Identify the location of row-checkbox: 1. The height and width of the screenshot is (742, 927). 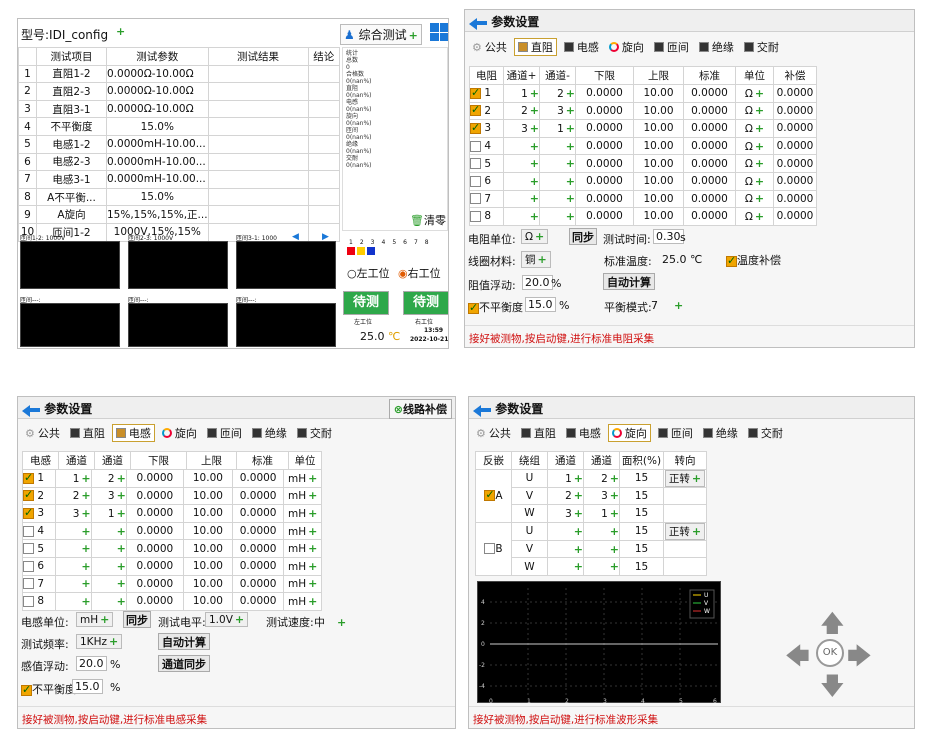
(486, 93).